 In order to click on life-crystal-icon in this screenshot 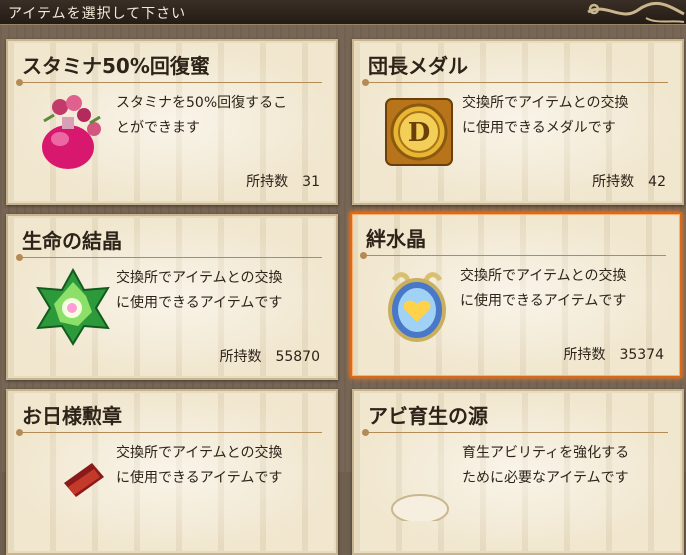, I will do `click(73, 307)`.